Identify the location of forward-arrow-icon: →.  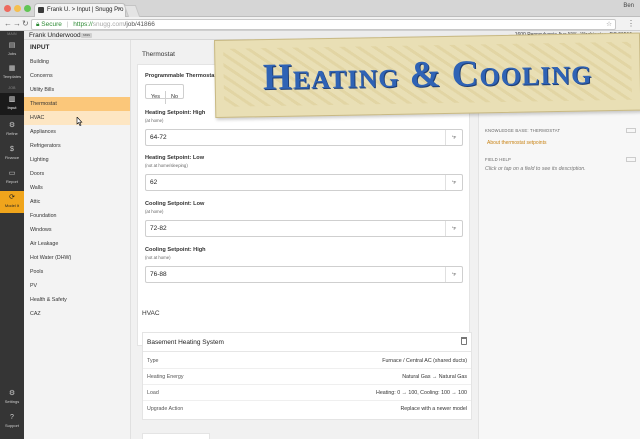
(17, 24).